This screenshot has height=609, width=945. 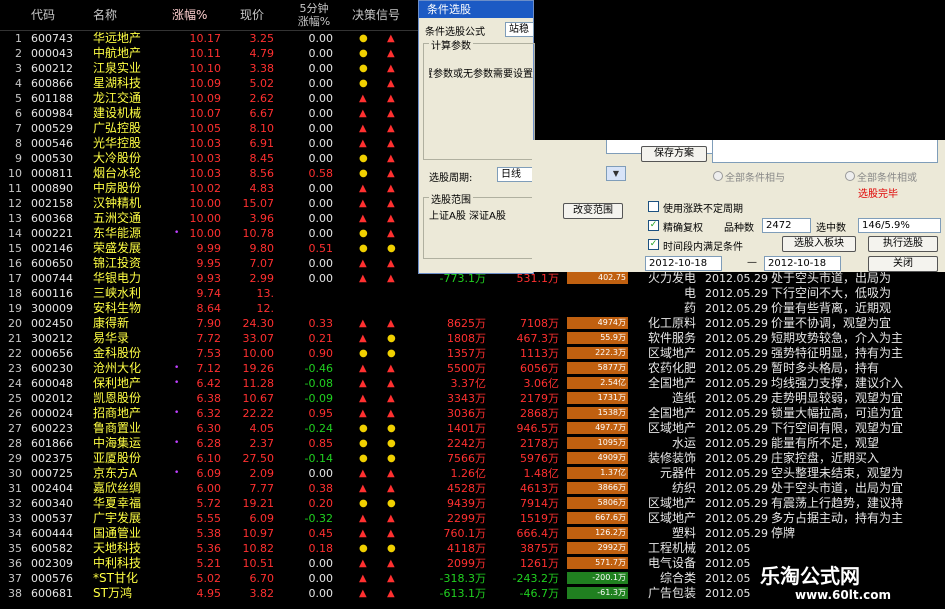 What do you see at coordinates (52, 263) in the screenshot?
I see `cell-code: 600650` at bounding box center [52, 263].